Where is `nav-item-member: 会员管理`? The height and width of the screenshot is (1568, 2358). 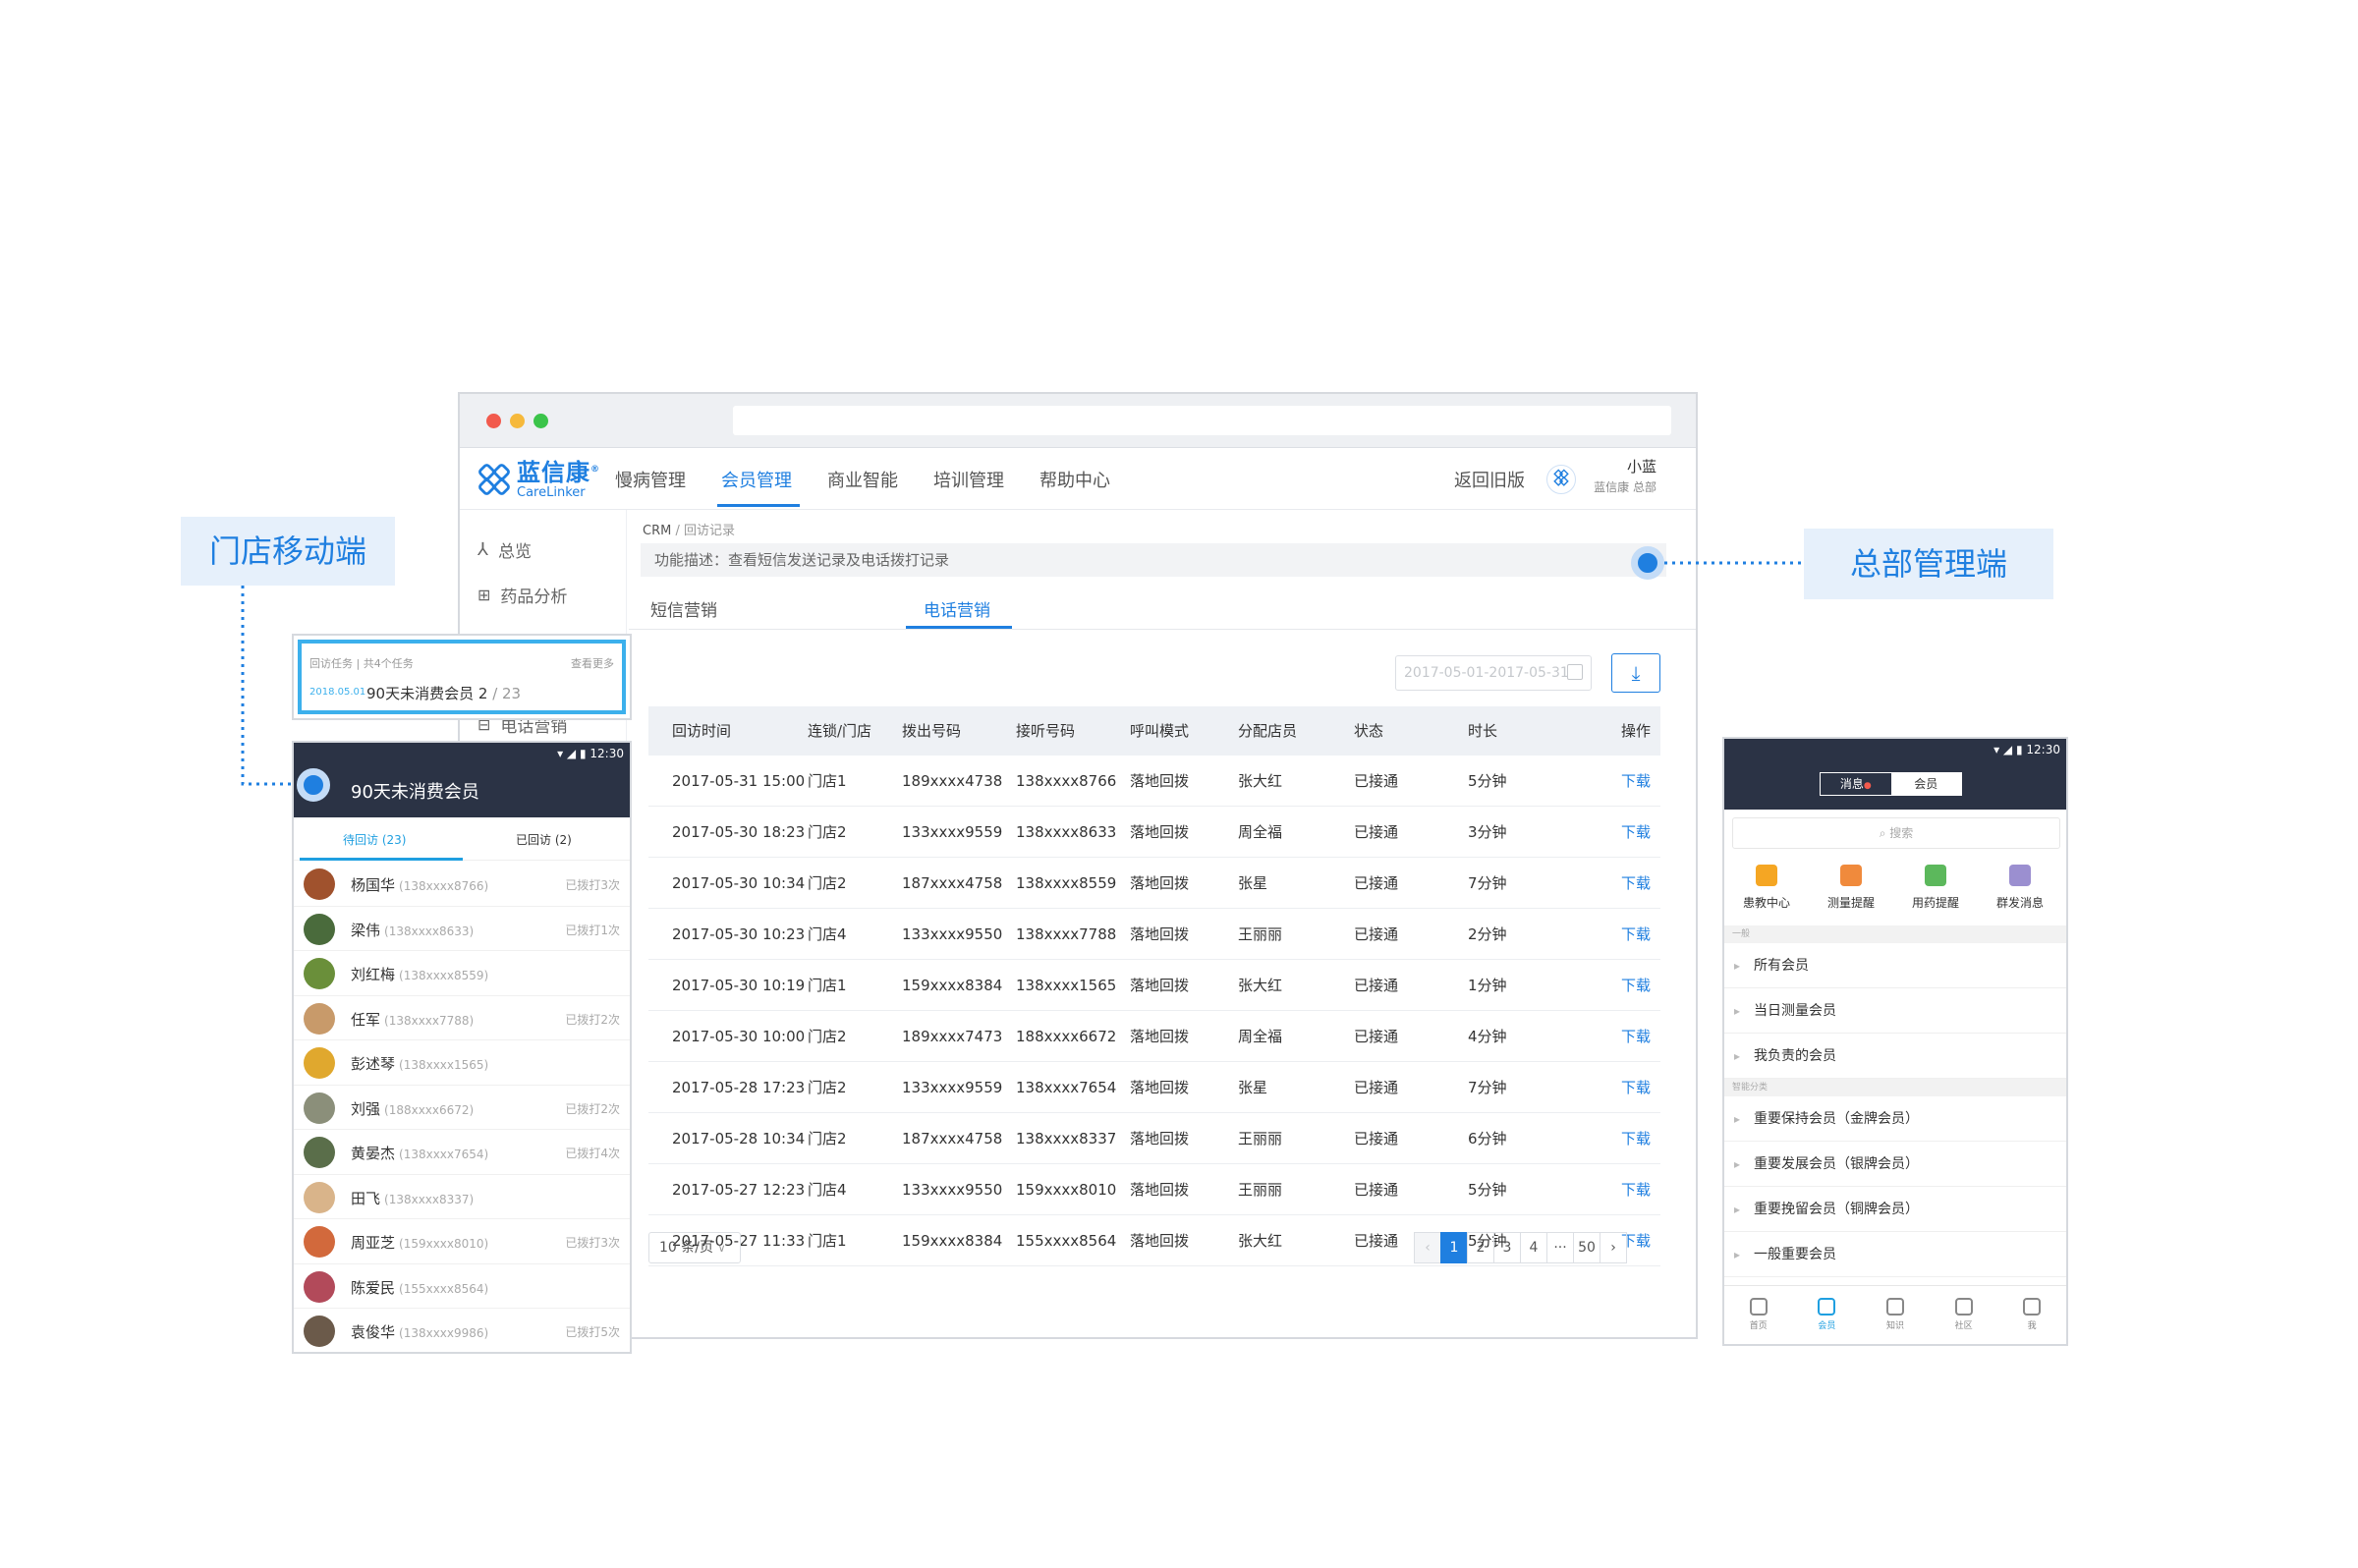 nav-item-member: 会员管理 is located at coordinates (757, 479).